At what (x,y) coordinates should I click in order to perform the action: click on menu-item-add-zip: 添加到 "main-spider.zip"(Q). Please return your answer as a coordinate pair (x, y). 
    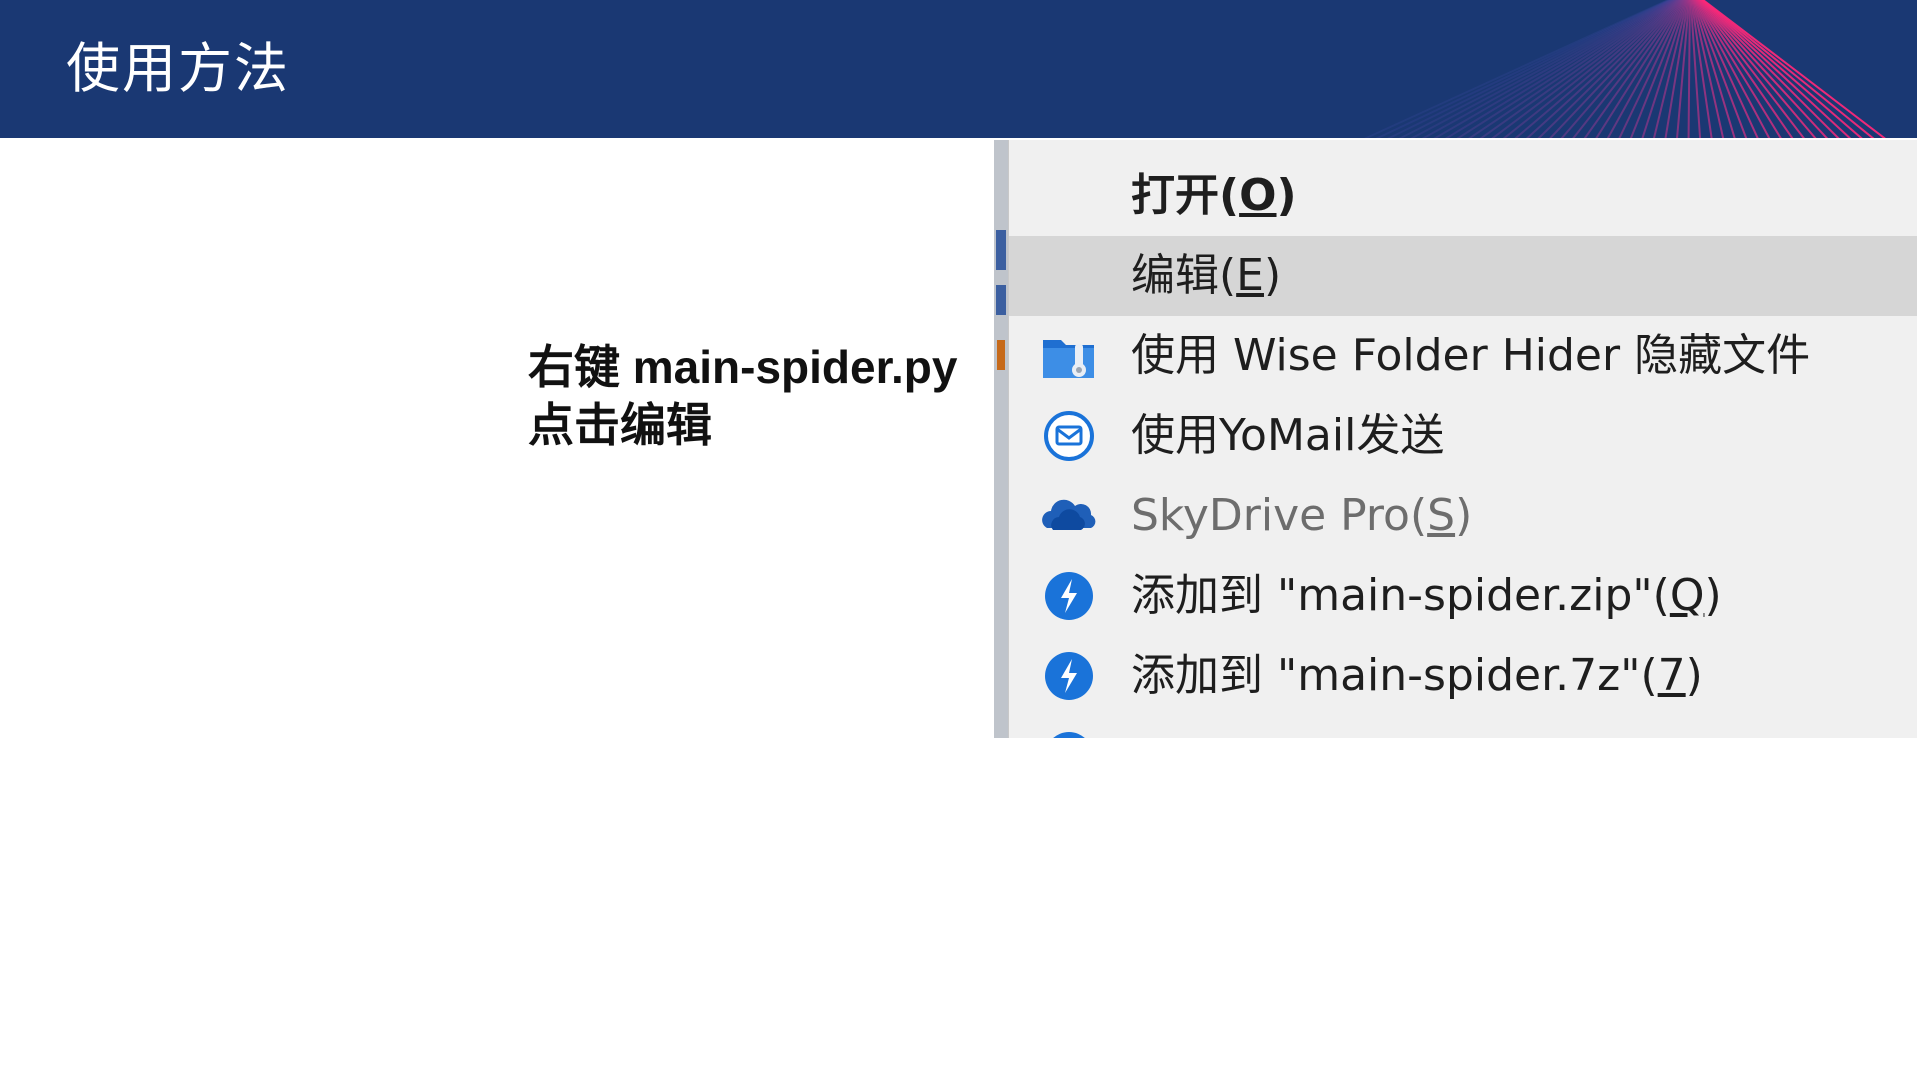
    Looking at the image, I should click on (1463, 596).